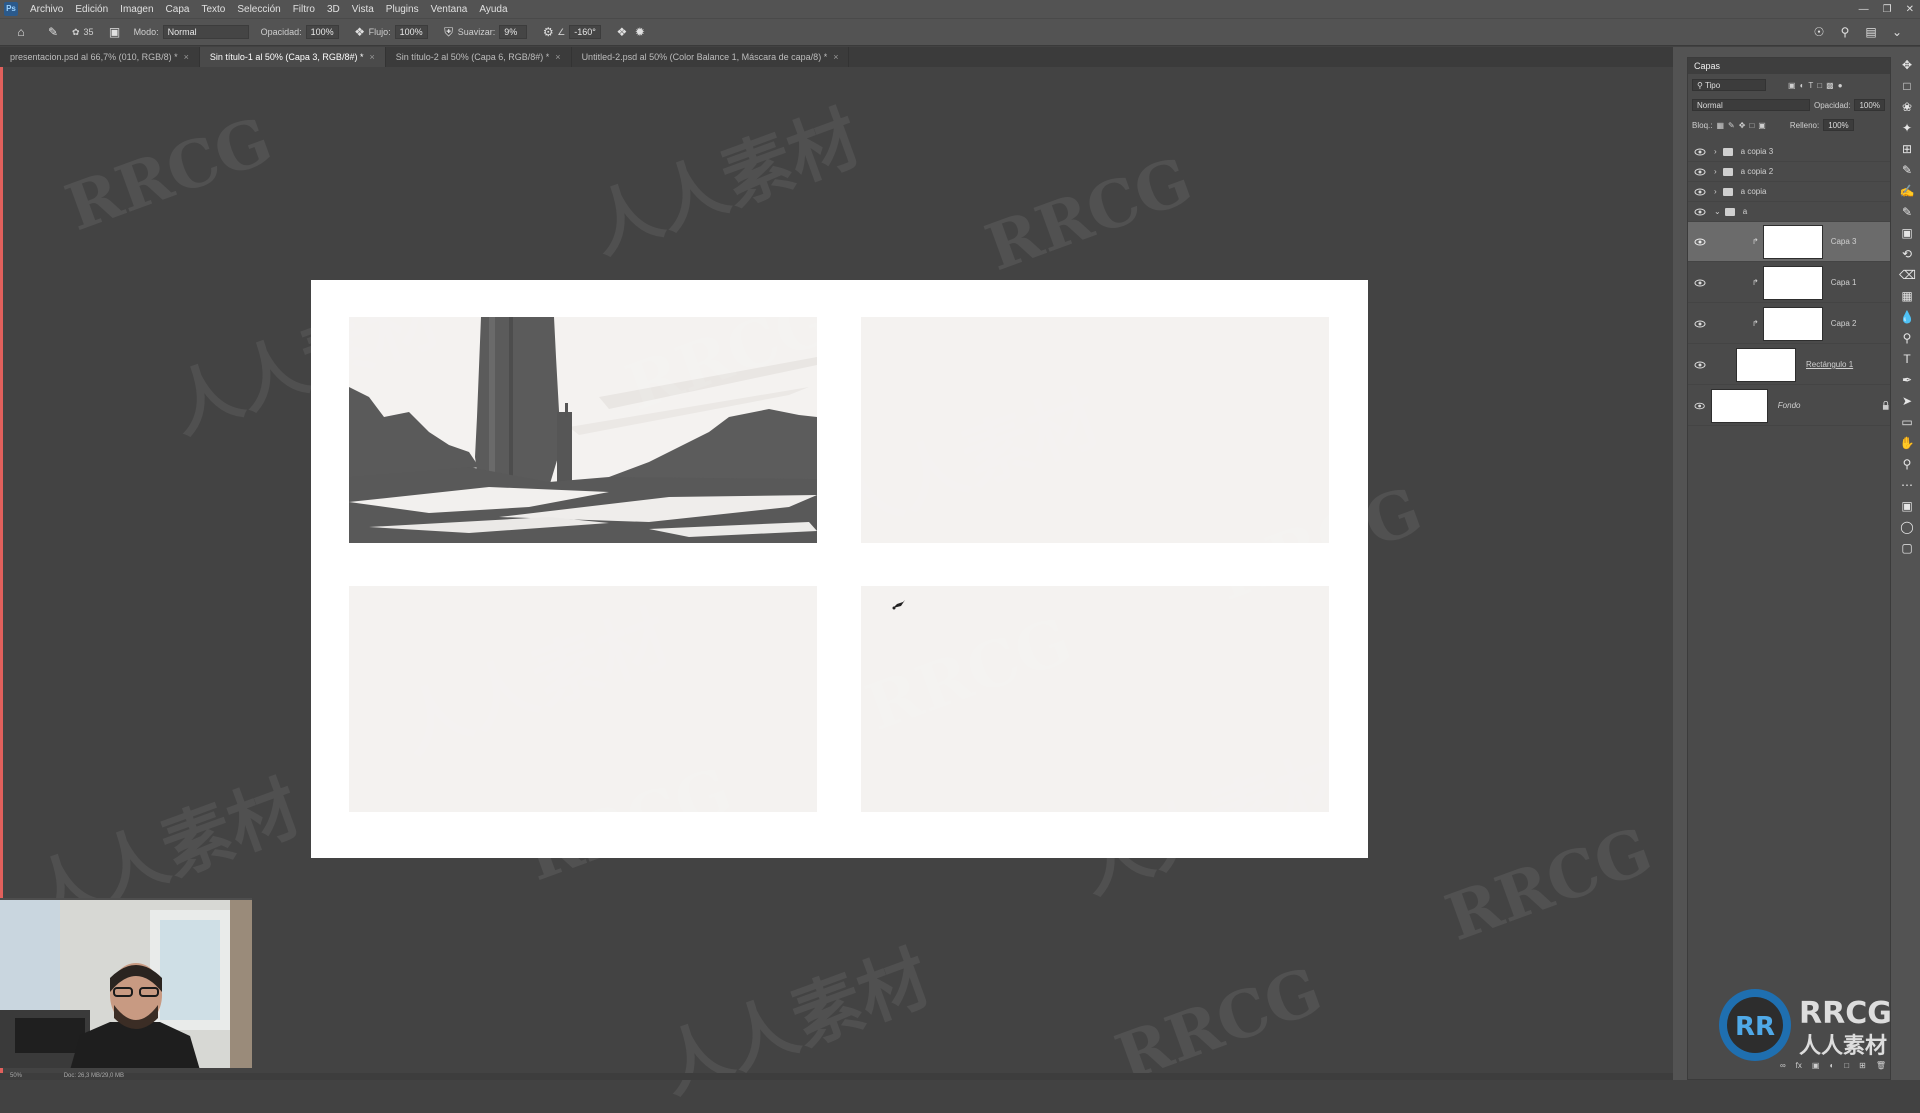 Image resolution: width=1920 pixels, height=1113 pixels. What do you see at coordinates (16, 1076) in the screenshot?
I see `zoom-level: 50%` at bounding box center [16, 1076].